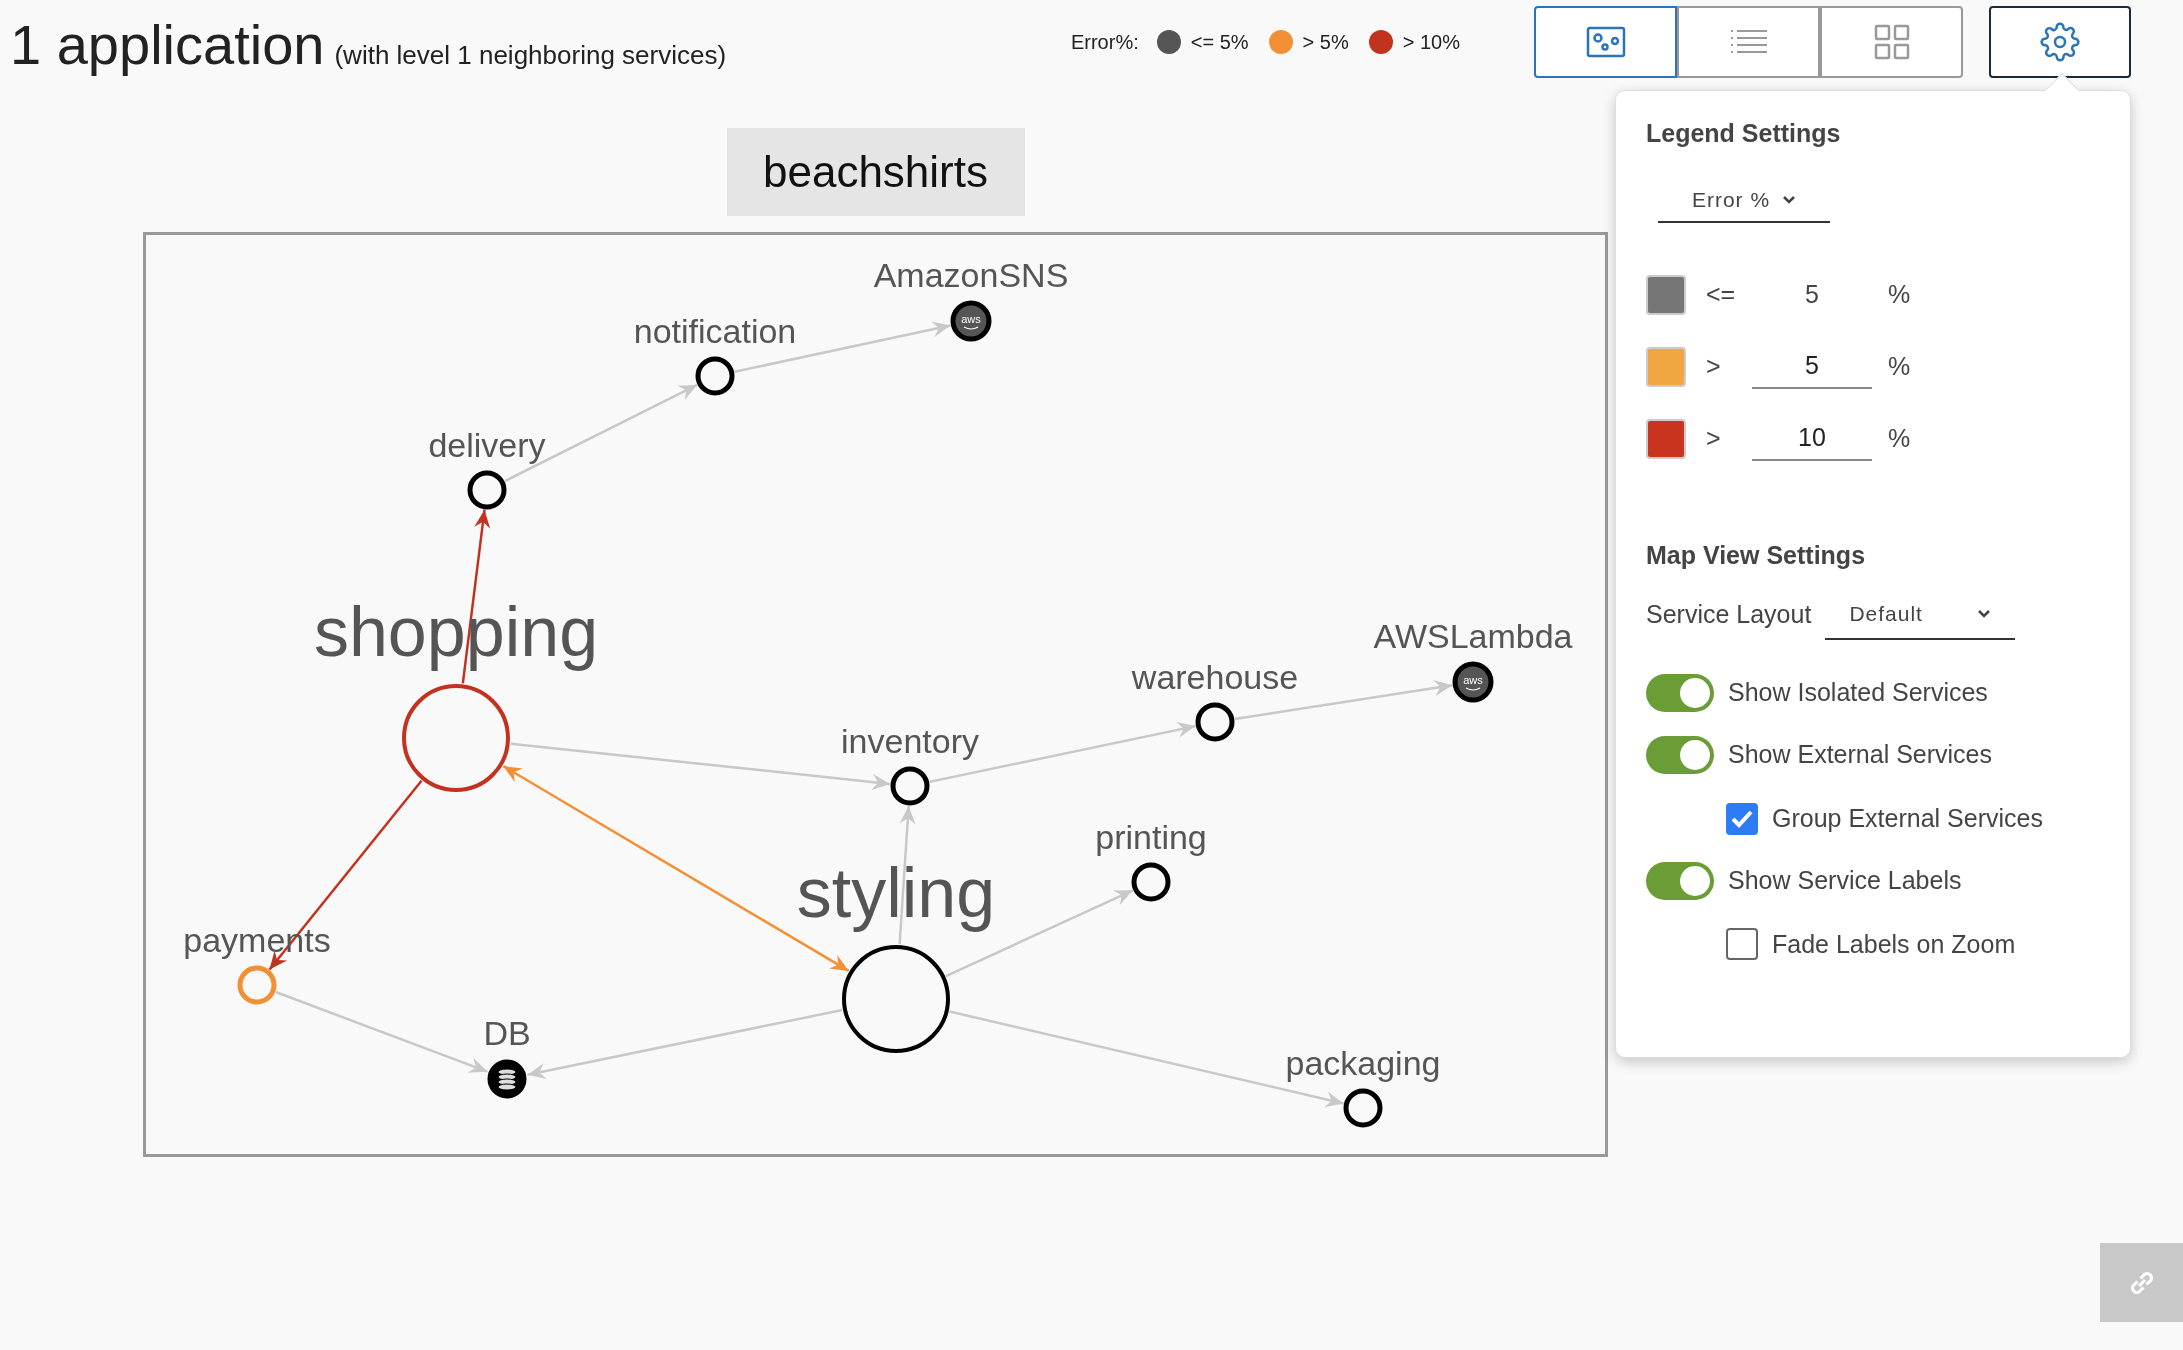 The image size is (2183, 1350). Describe the element at coordinates (875, 172) in the screenshot. I see `application-label: beachshirts` at that location.